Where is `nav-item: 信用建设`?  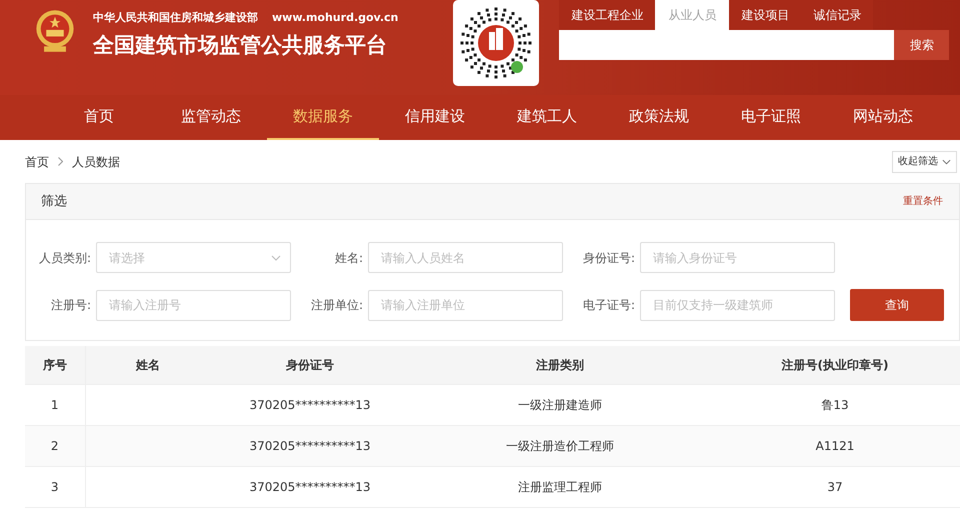 nav-item: 信用建设 is located at coordinates (435, 117).